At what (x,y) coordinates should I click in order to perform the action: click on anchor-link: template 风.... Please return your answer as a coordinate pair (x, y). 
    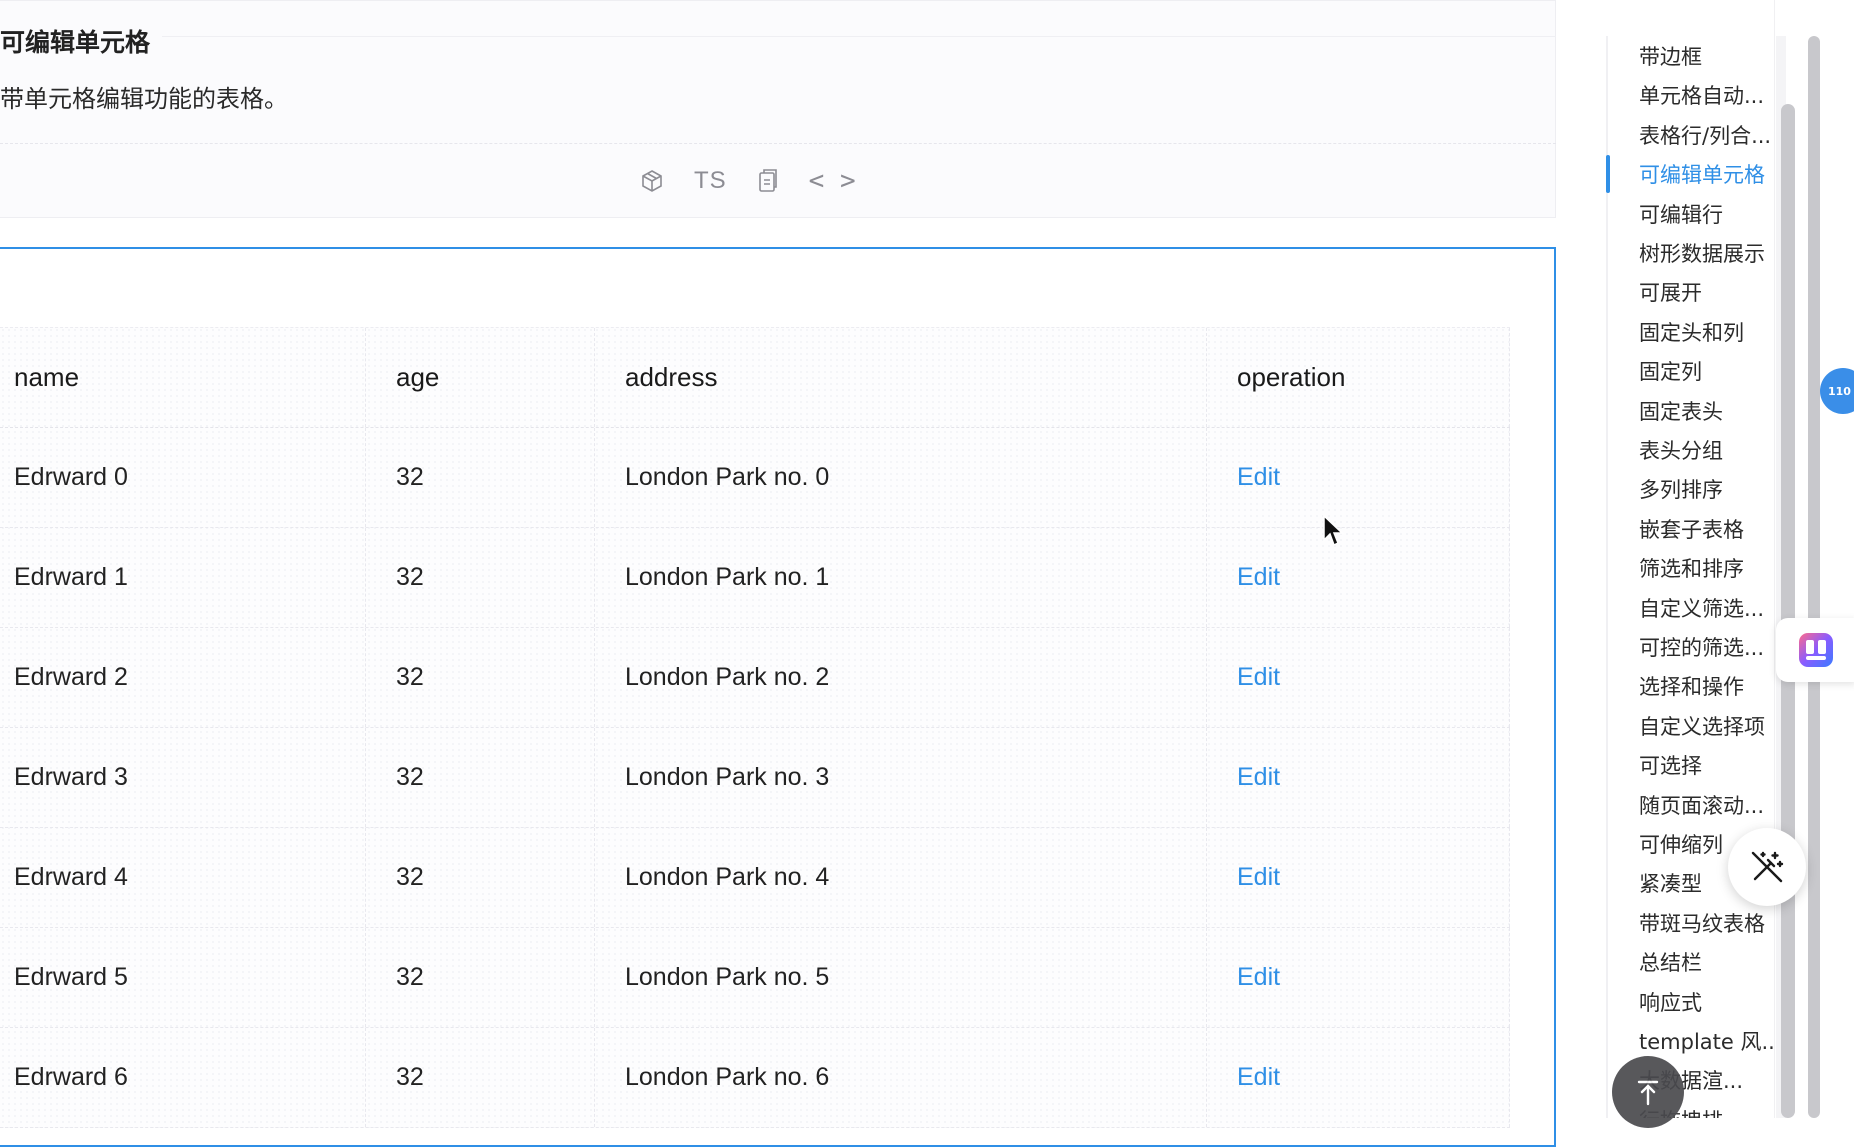
    Looking at the image, I should click on (1707, 1042).